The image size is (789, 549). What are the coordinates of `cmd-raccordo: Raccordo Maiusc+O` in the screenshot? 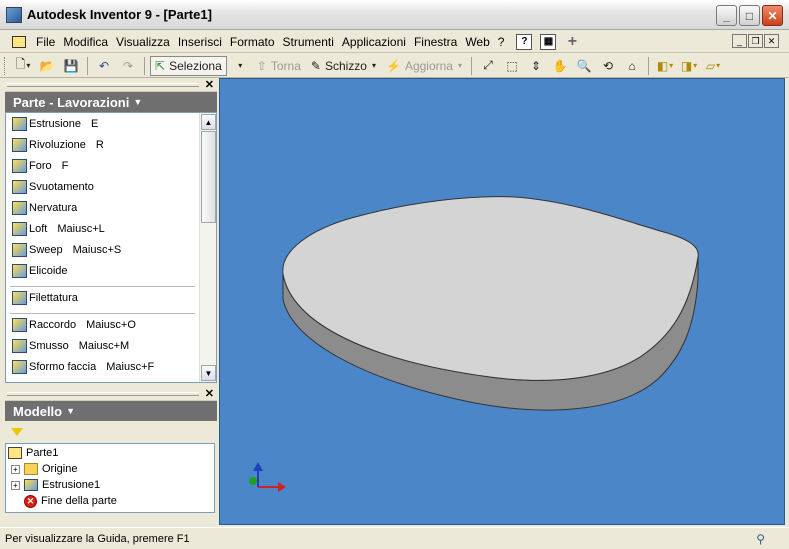 It's located at (102, 324).